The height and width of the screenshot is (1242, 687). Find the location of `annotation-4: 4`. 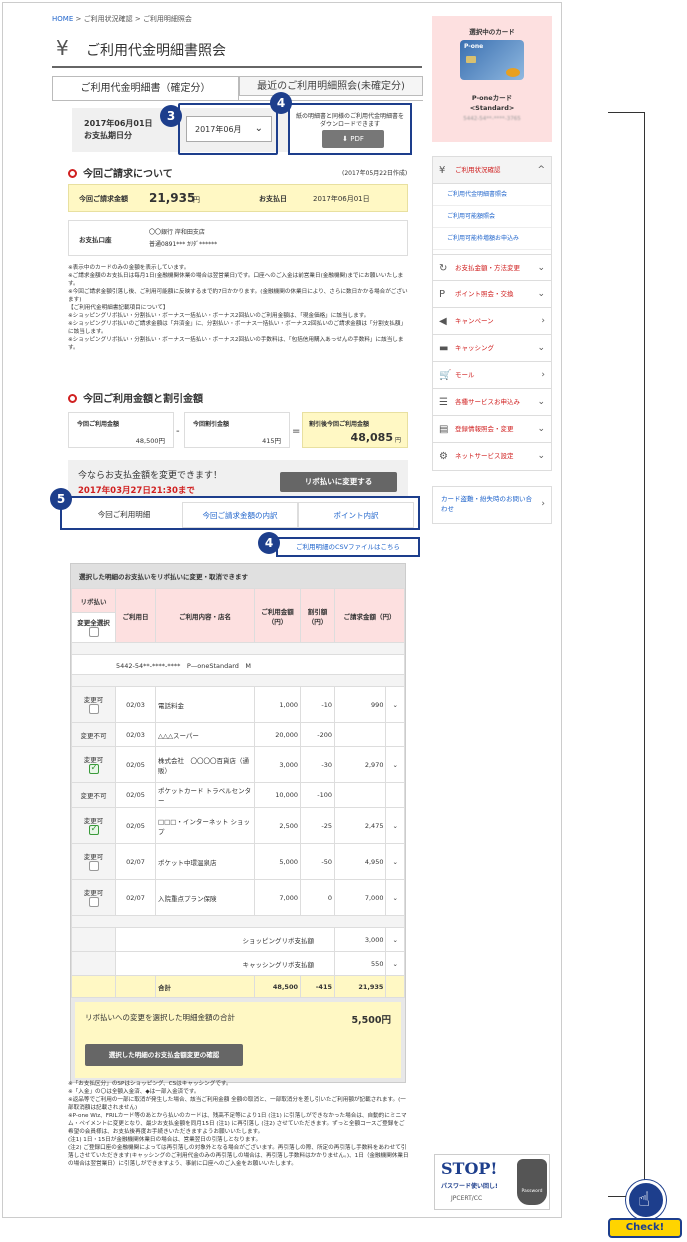

annotation-4: 4 is located at coordinates (281, 103).